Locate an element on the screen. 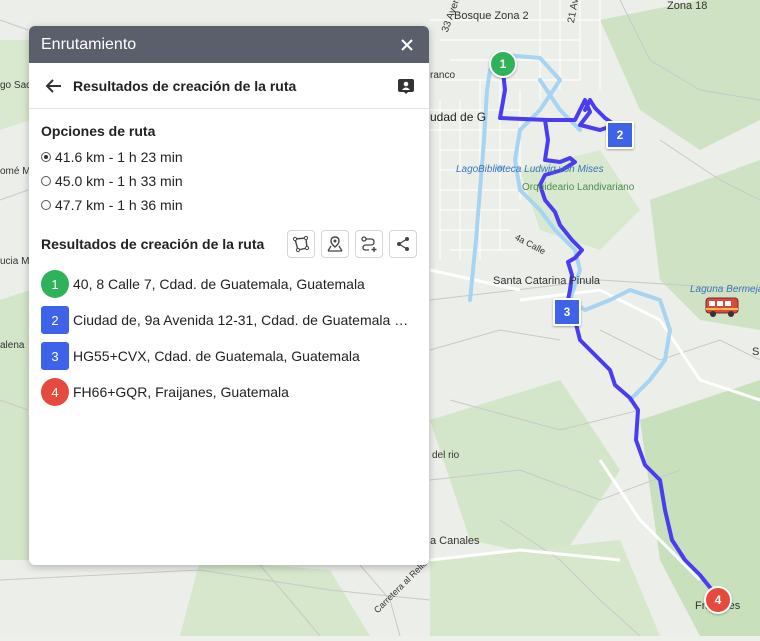  map-label-left3: omé M is located at coordinates (15, 171).